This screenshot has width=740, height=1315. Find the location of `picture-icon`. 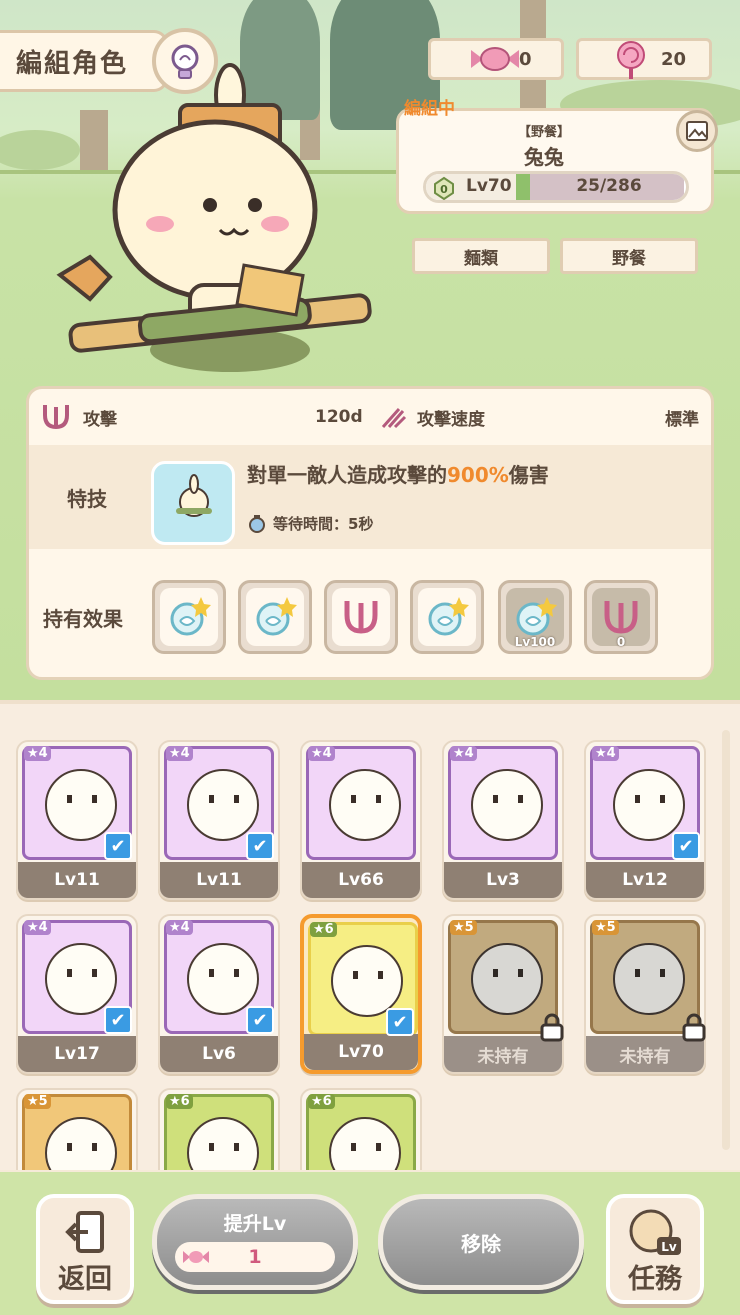

picture-icon is located at coordinates (697, 131).